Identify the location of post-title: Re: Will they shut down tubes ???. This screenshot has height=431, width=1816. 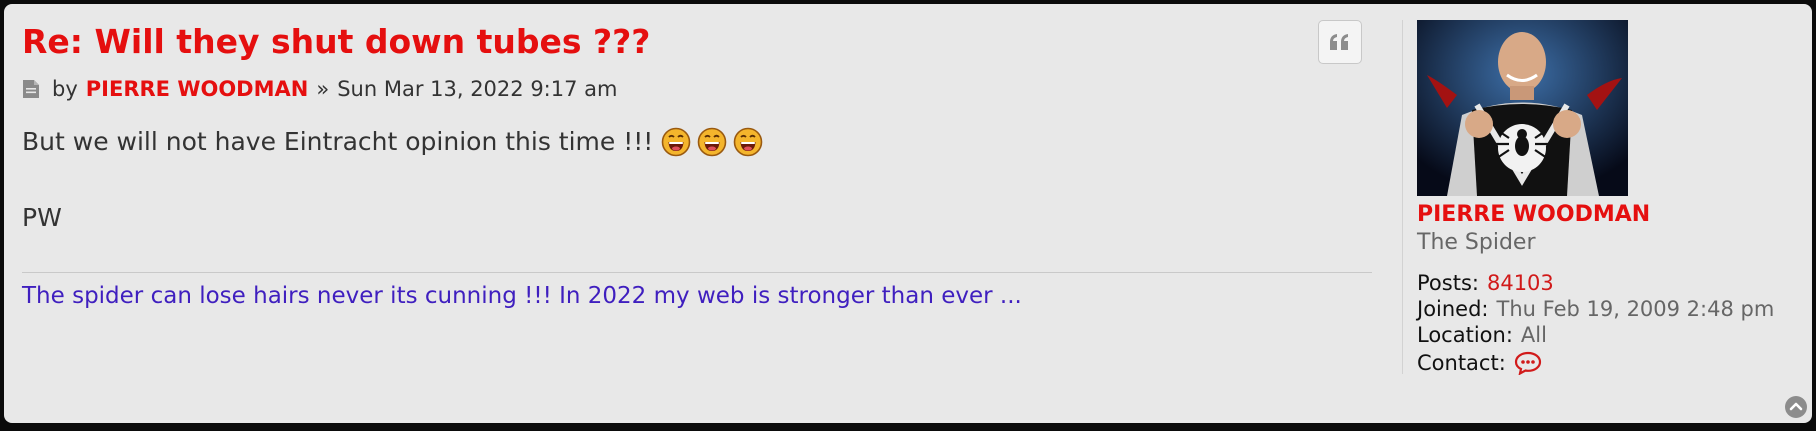
(336, 42).